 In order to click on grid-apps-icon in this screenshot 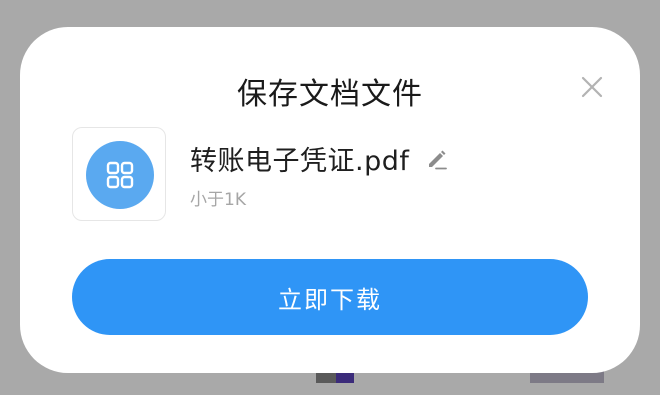, I will do `click(120, 175)`.